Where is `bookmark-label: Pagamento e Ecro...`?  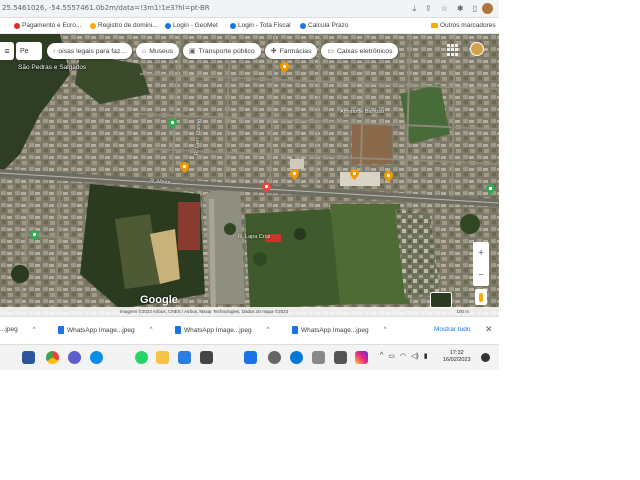
bookmark-label: Pagamento e Ecro... is located at coordinates (52, 25).